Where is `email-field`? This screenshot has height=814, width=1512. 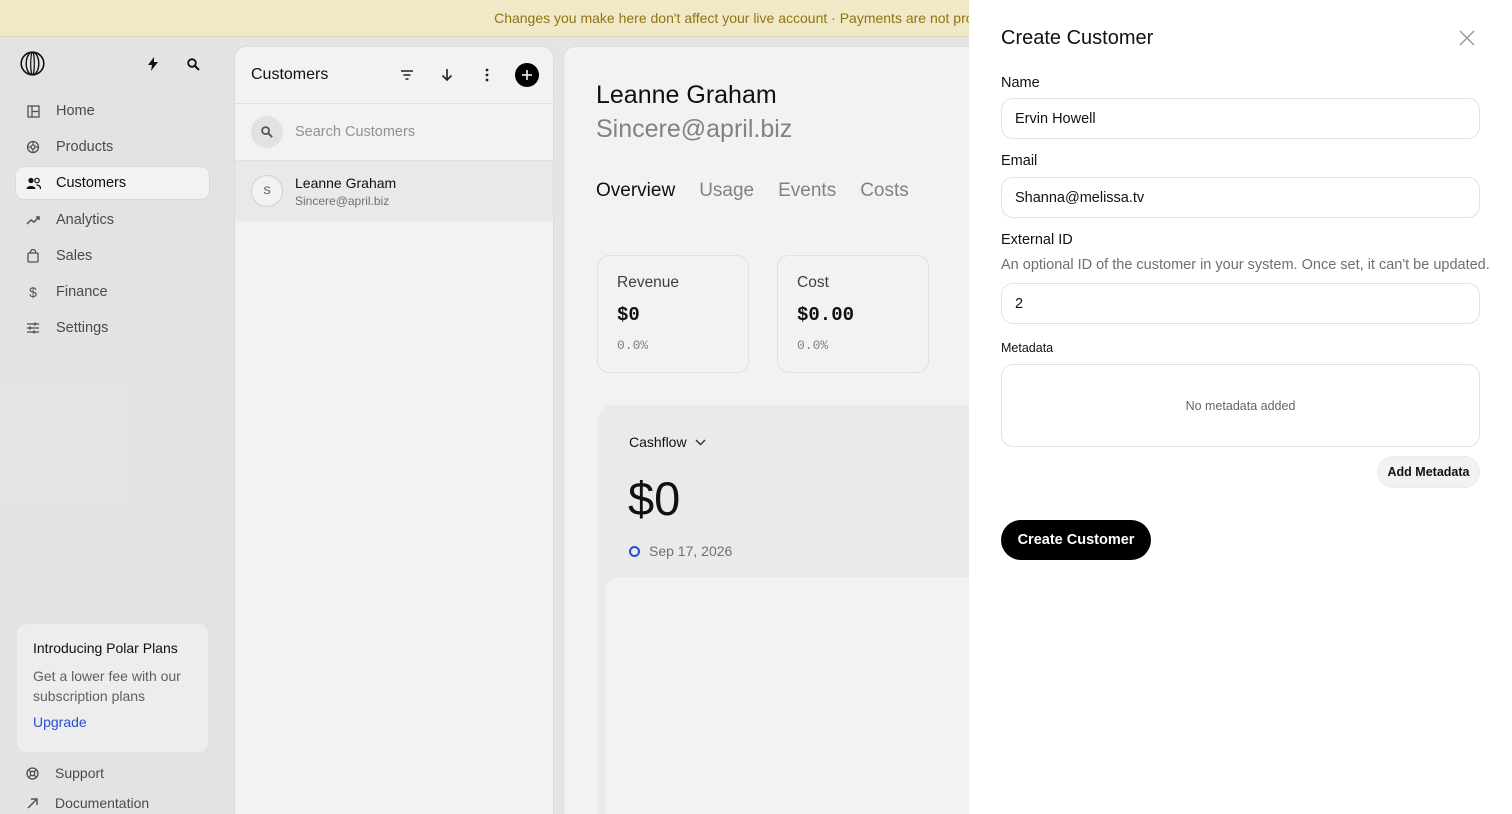
email-field is located at coordinates (1240, 197).